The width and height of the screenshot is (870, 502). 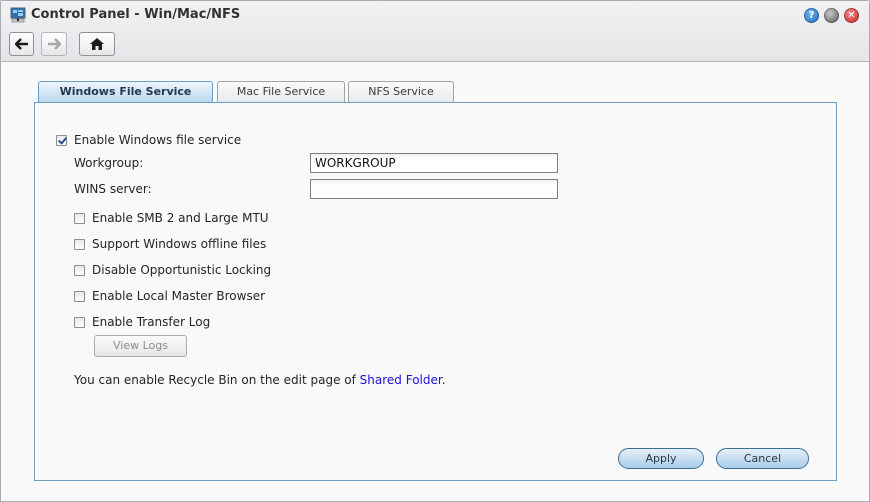 I want to click on option-row: Enable Transfer Log, so click(x=142, y=322).